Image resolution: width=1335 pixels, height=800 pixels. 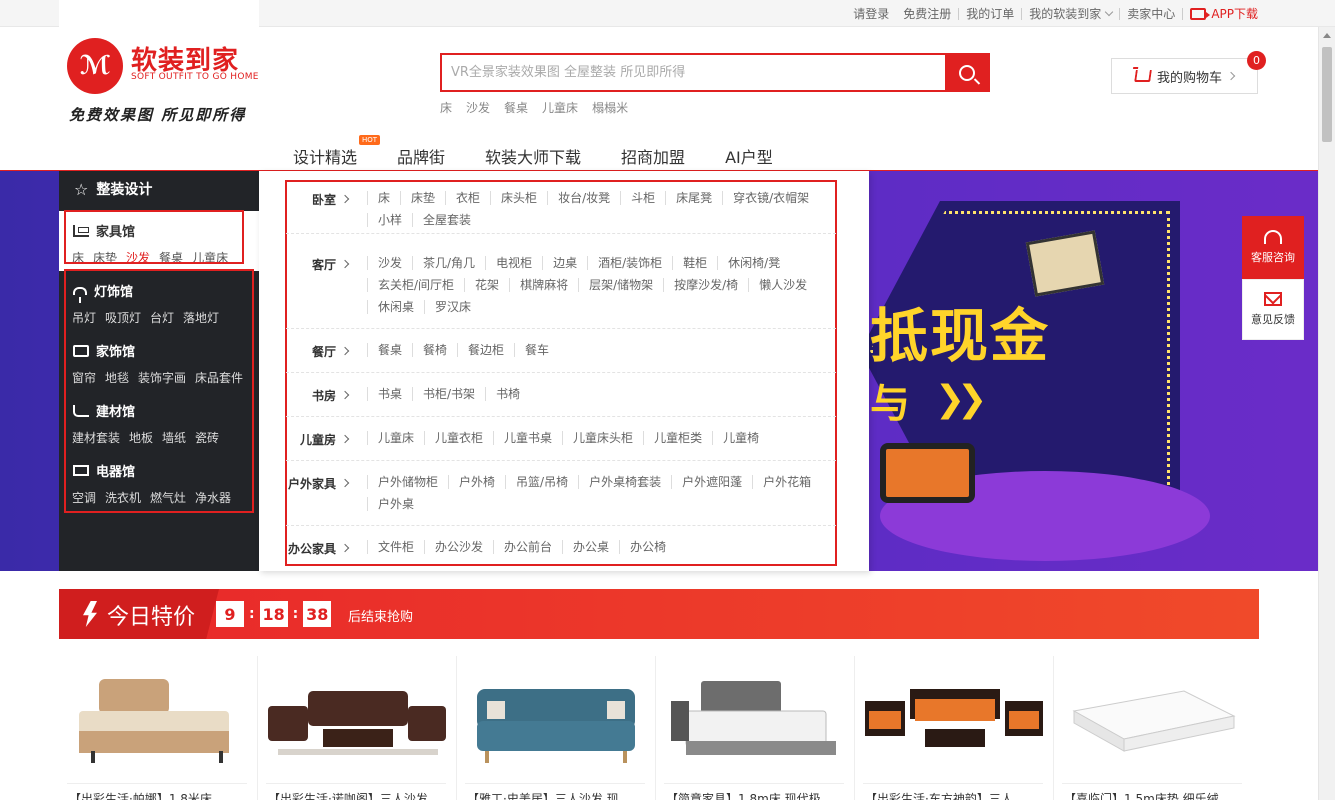 What do you see at coordinates (348, 796) in the screenshot?
I see `product-title: 【出彩生活·诺咖阁】三人沙发` at bounding box center [348, 796].